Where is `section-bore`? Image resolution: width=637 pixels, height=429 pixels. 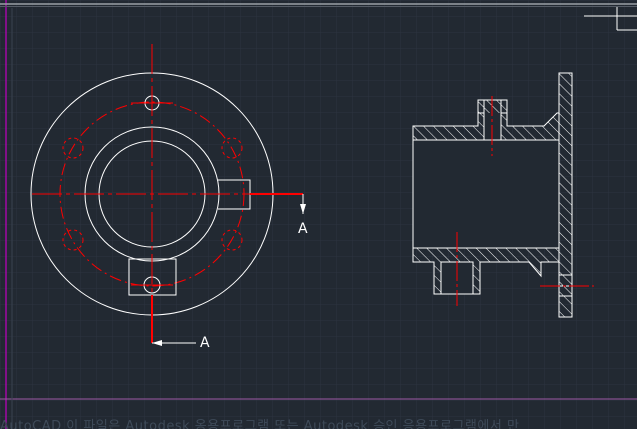 section-bore is located at coordinates (486, 194).